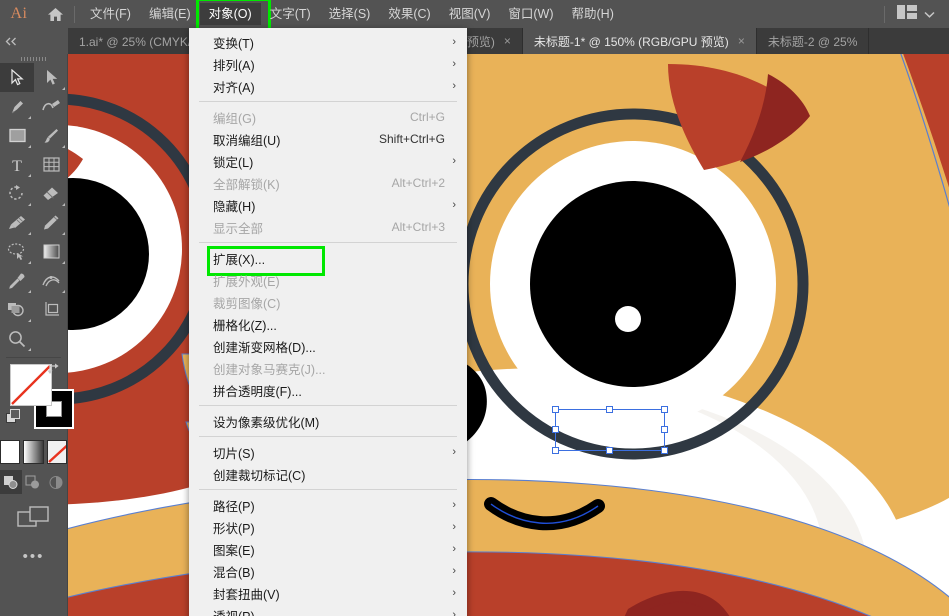  Describe the element at coordinates (664, 450) in the screenshot. I see `selection-handle-bottom-right` at that location.